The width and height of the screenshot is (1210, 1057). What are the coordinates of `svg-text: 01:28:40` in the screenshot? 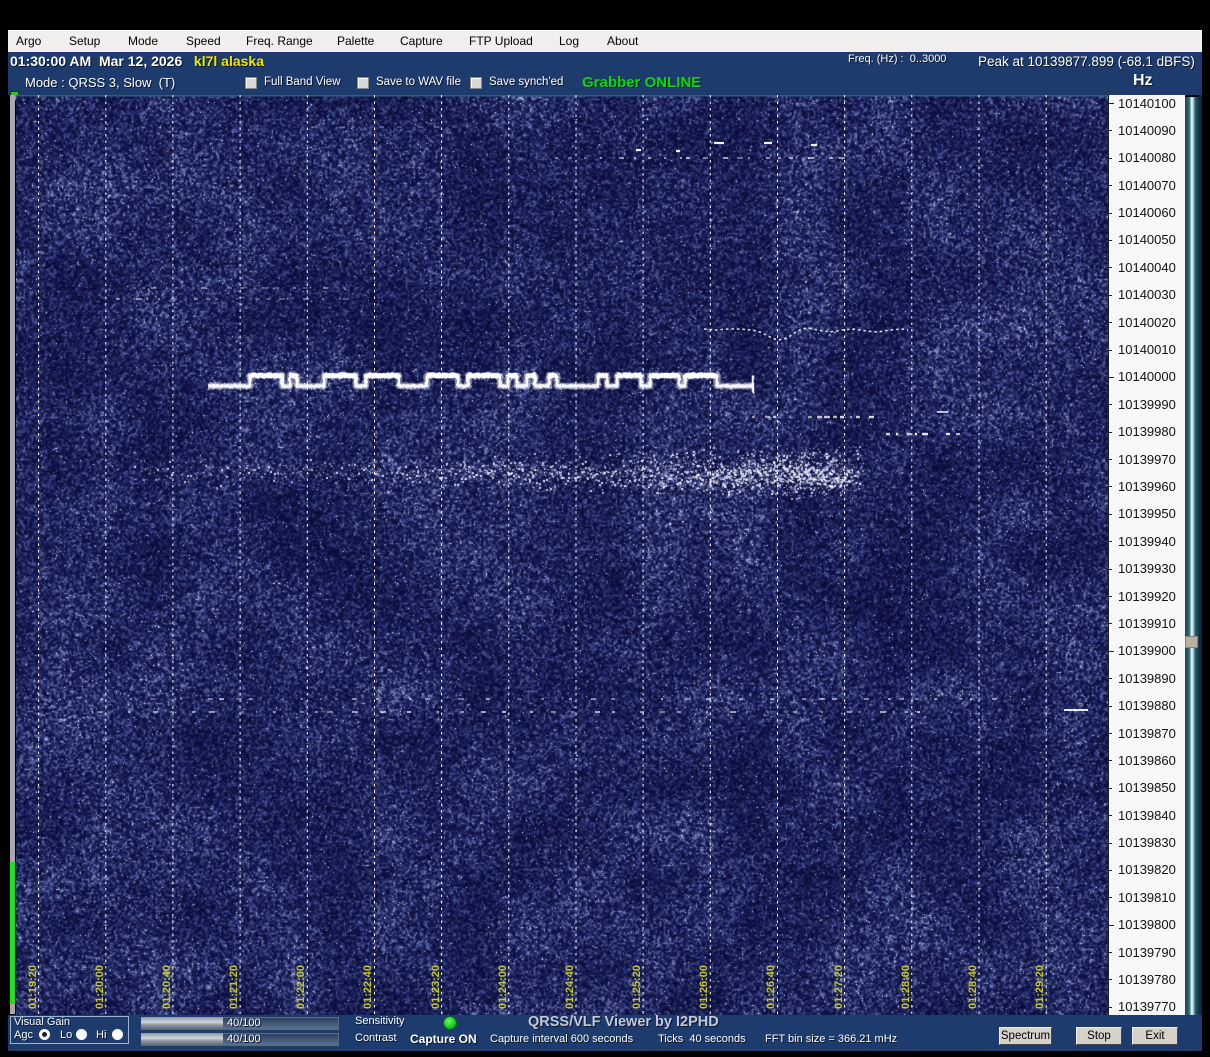 It's located at (973, 987).